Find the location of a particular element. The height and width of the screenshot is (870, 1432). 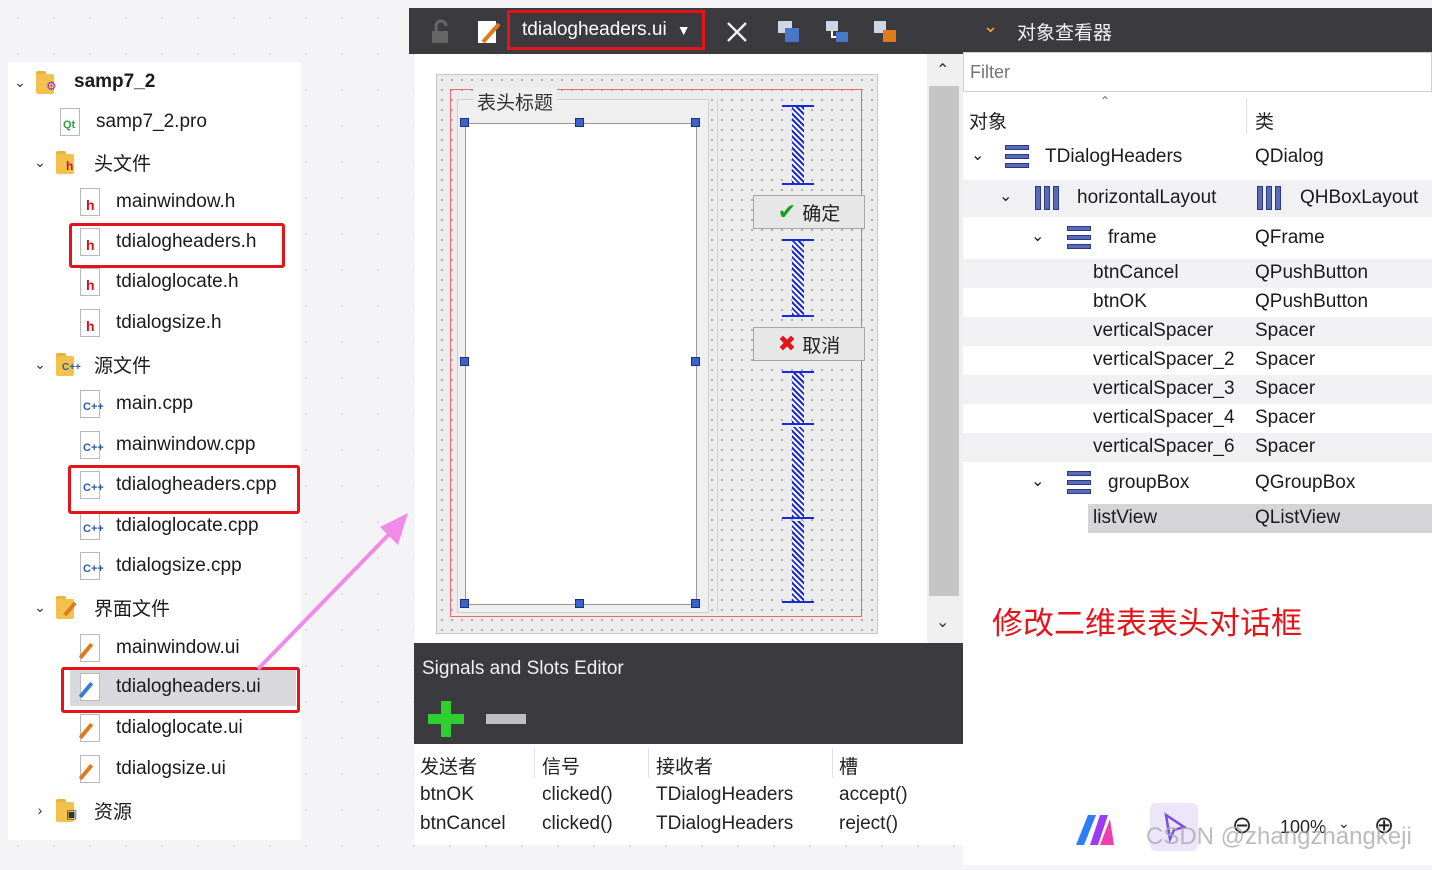

object-class: QHBoxLayout is located at coordinates (1359, 197).